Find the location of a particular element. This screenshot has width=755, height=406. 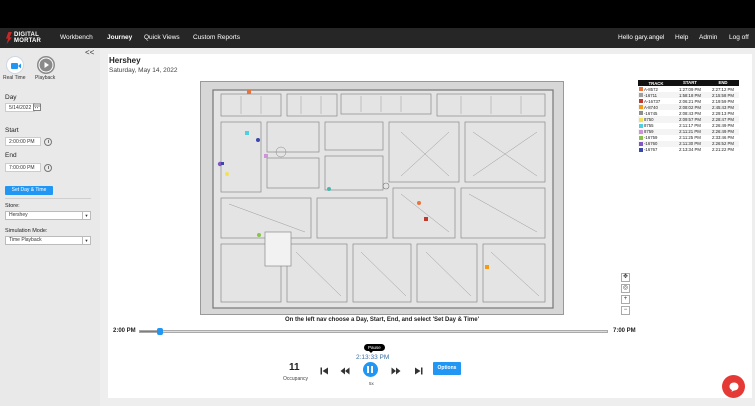

legend-track-cell: A-8740 is located at coordinates (655, 107).